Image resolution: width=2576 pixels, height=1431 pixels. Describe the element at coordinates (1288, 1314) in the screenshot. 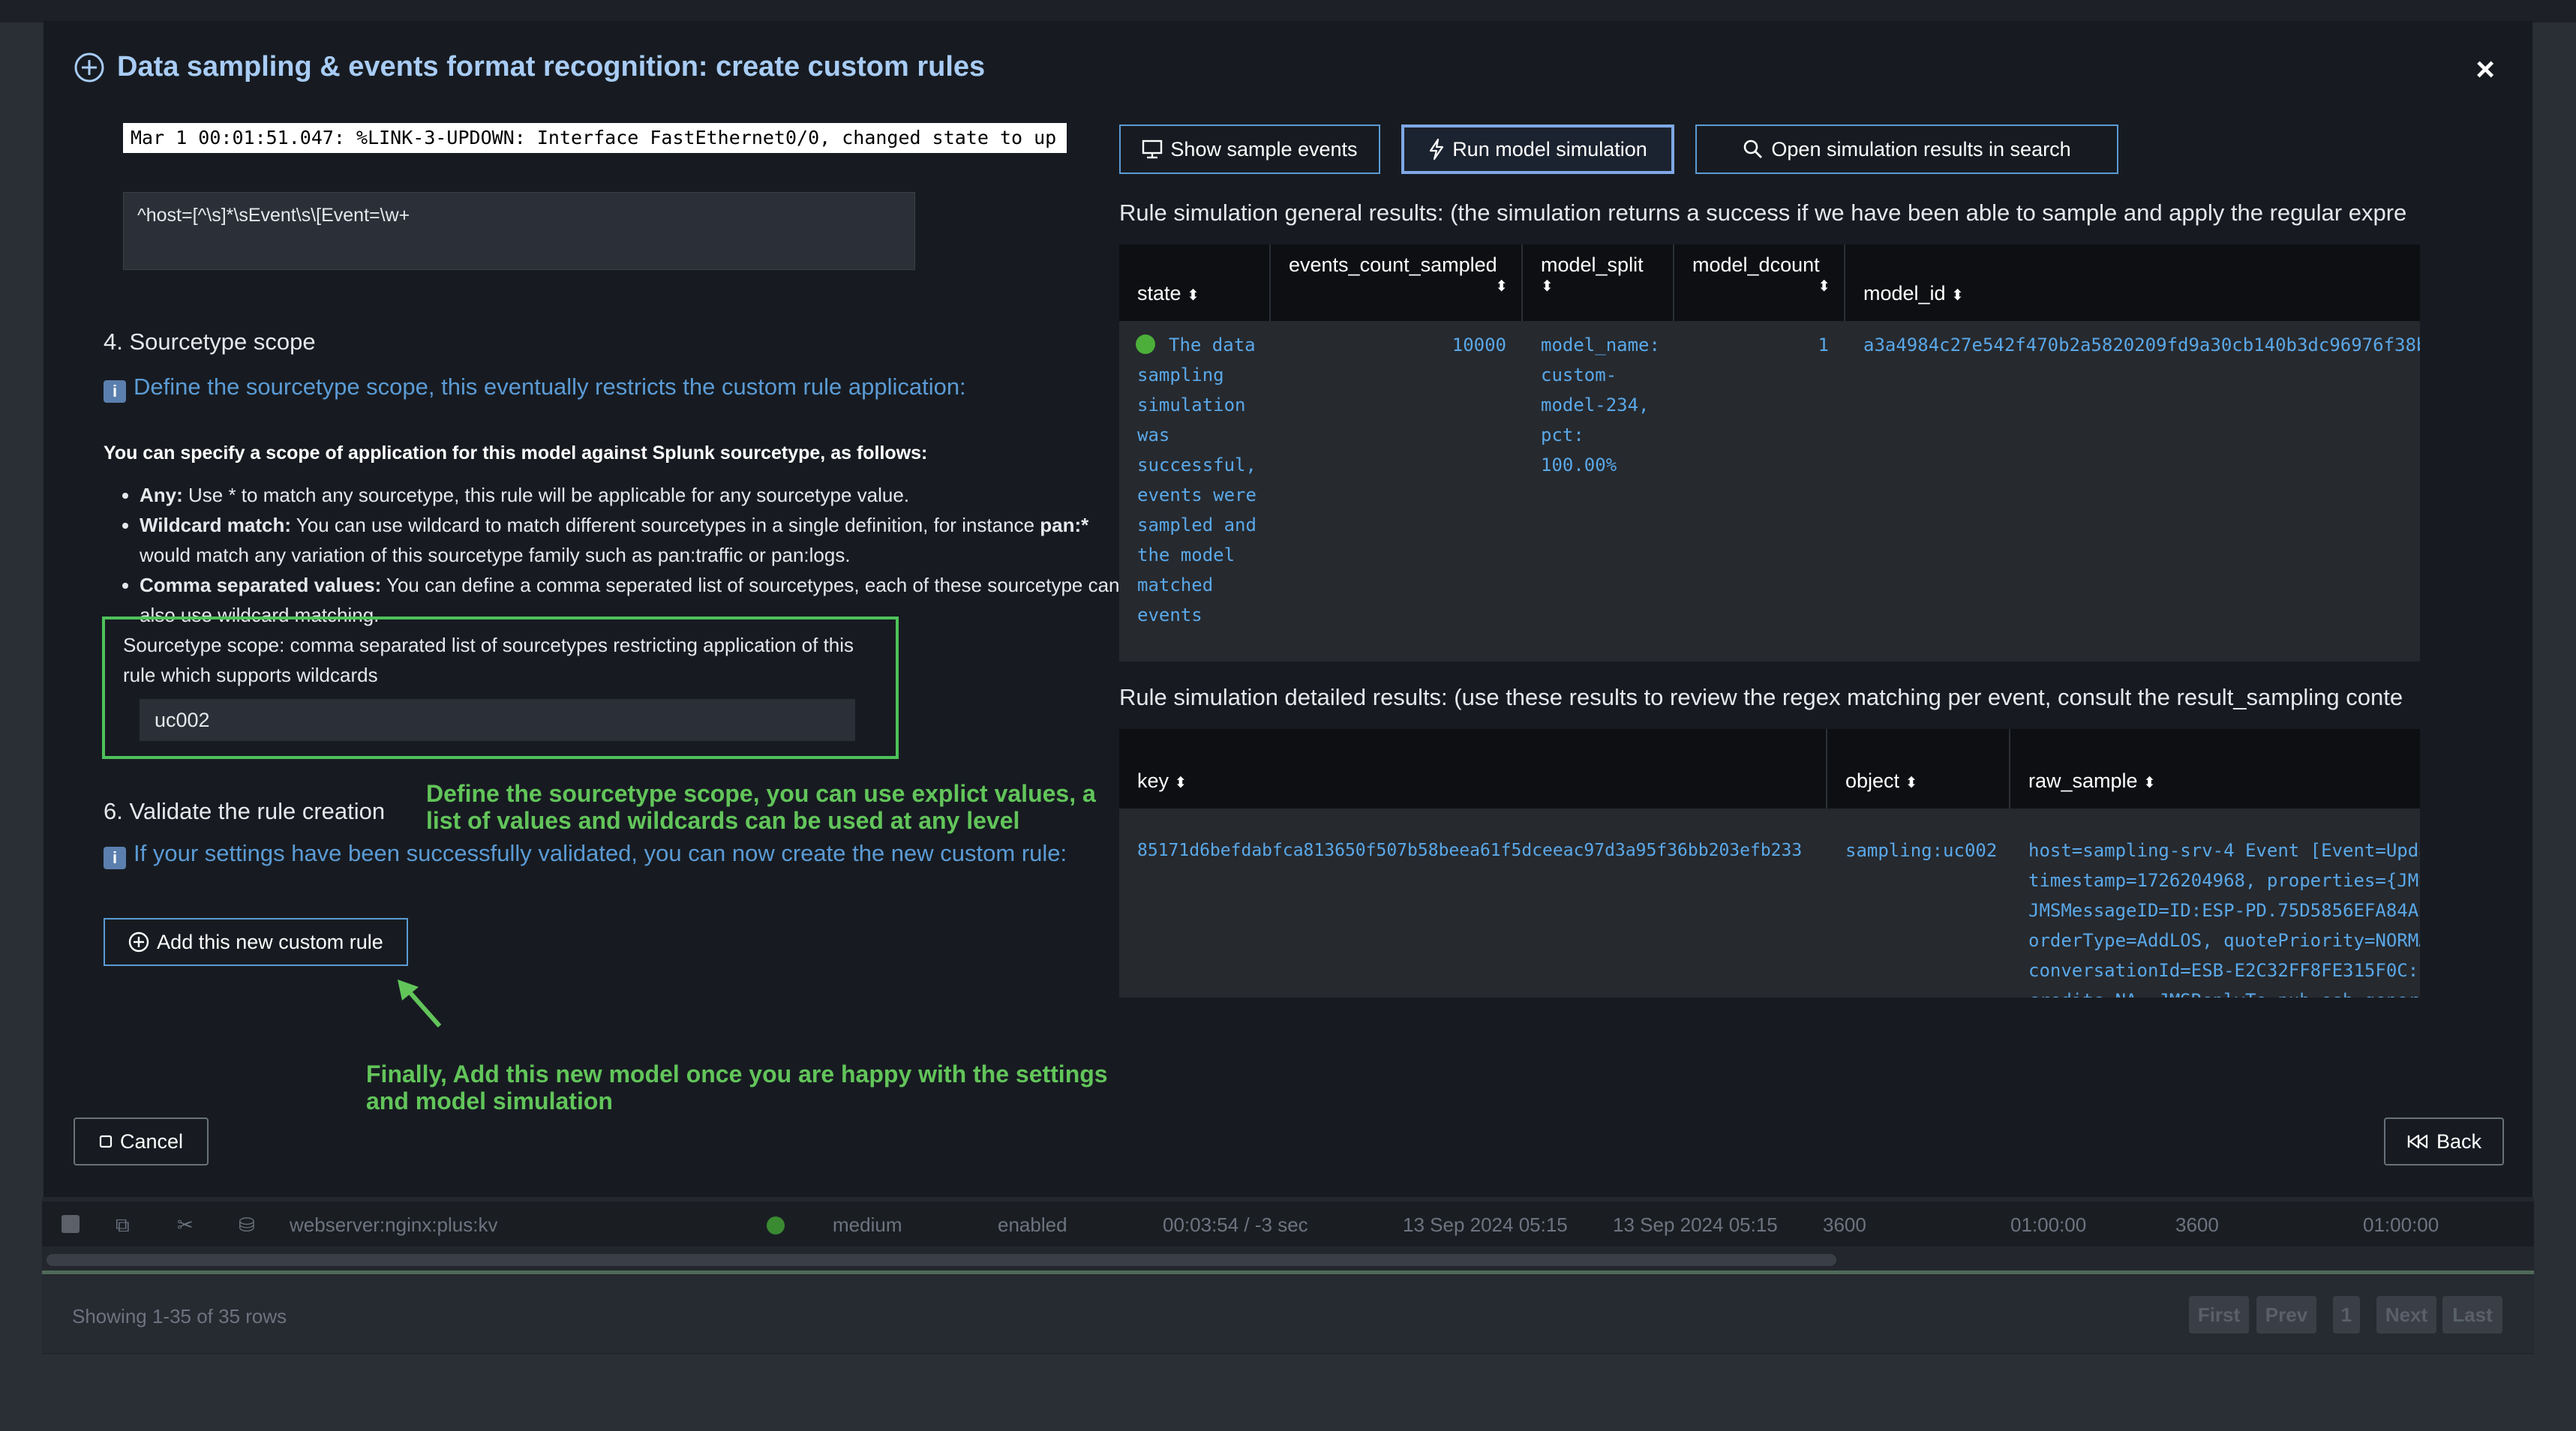

I see `table-footer` at that location.